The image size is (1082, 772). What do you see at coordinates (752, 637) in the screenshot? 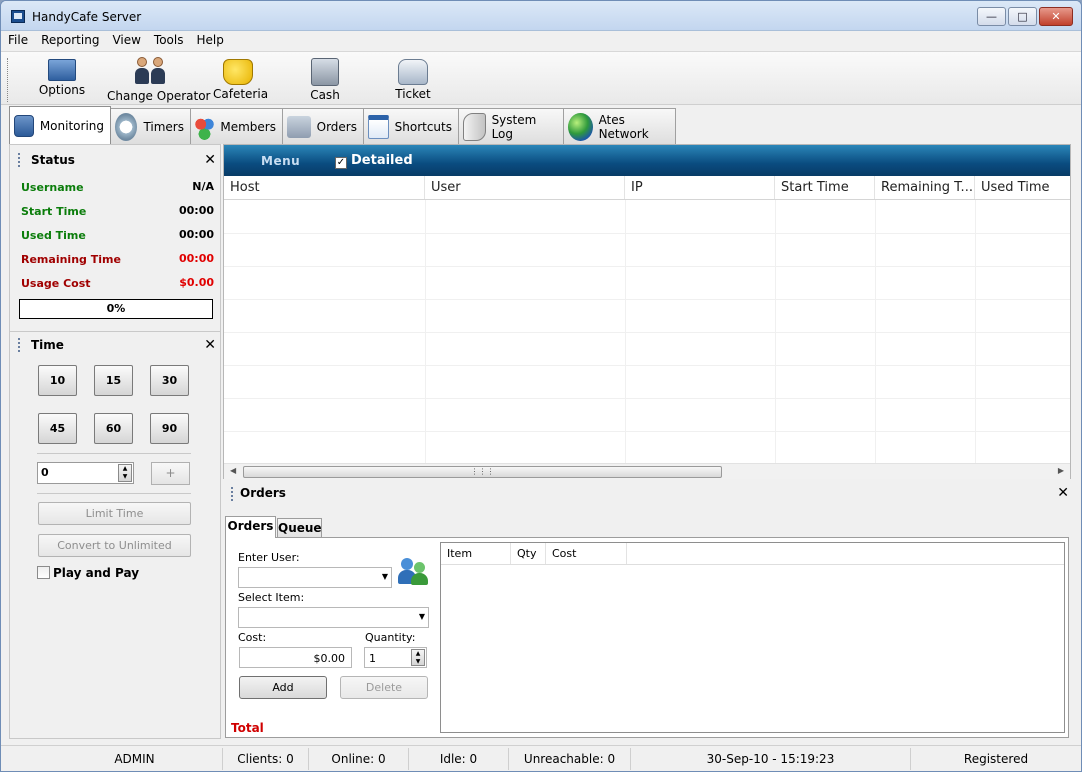
I see `order-items-list: Item Qty Cost` at bounding box center [752, 637].